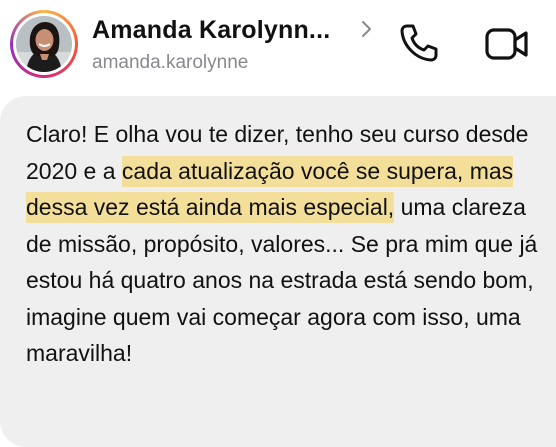 Image resolution: width=556 pixels, height=447 pixels. I want to click on story-ring, so click(44, 44).